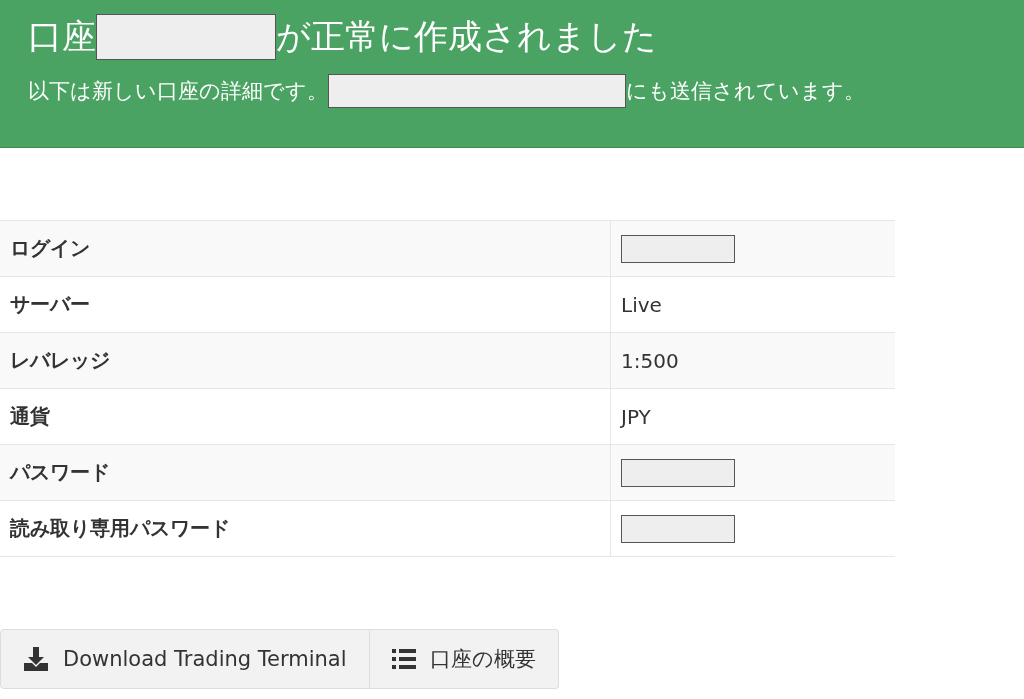 Image resolution: width=1024 pixels, height=699 pixels. What do you see at coordinates (305, 248) in the screenshot?
I see `row-label: ログイン` at bounding box center [305, 248].